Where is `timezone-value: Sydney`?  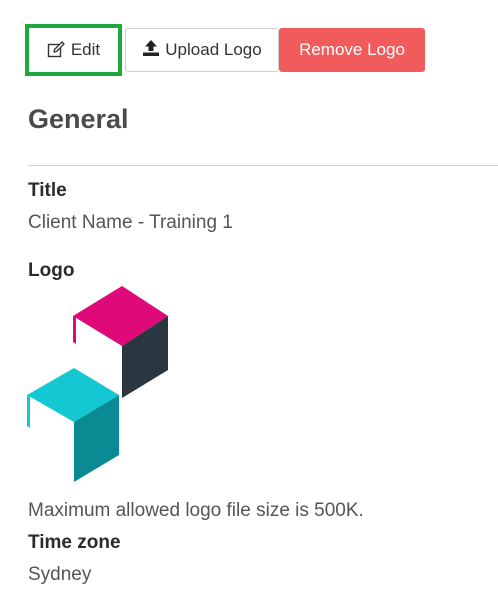
timezone-value: Sydney is located at coordinates (60, 574).